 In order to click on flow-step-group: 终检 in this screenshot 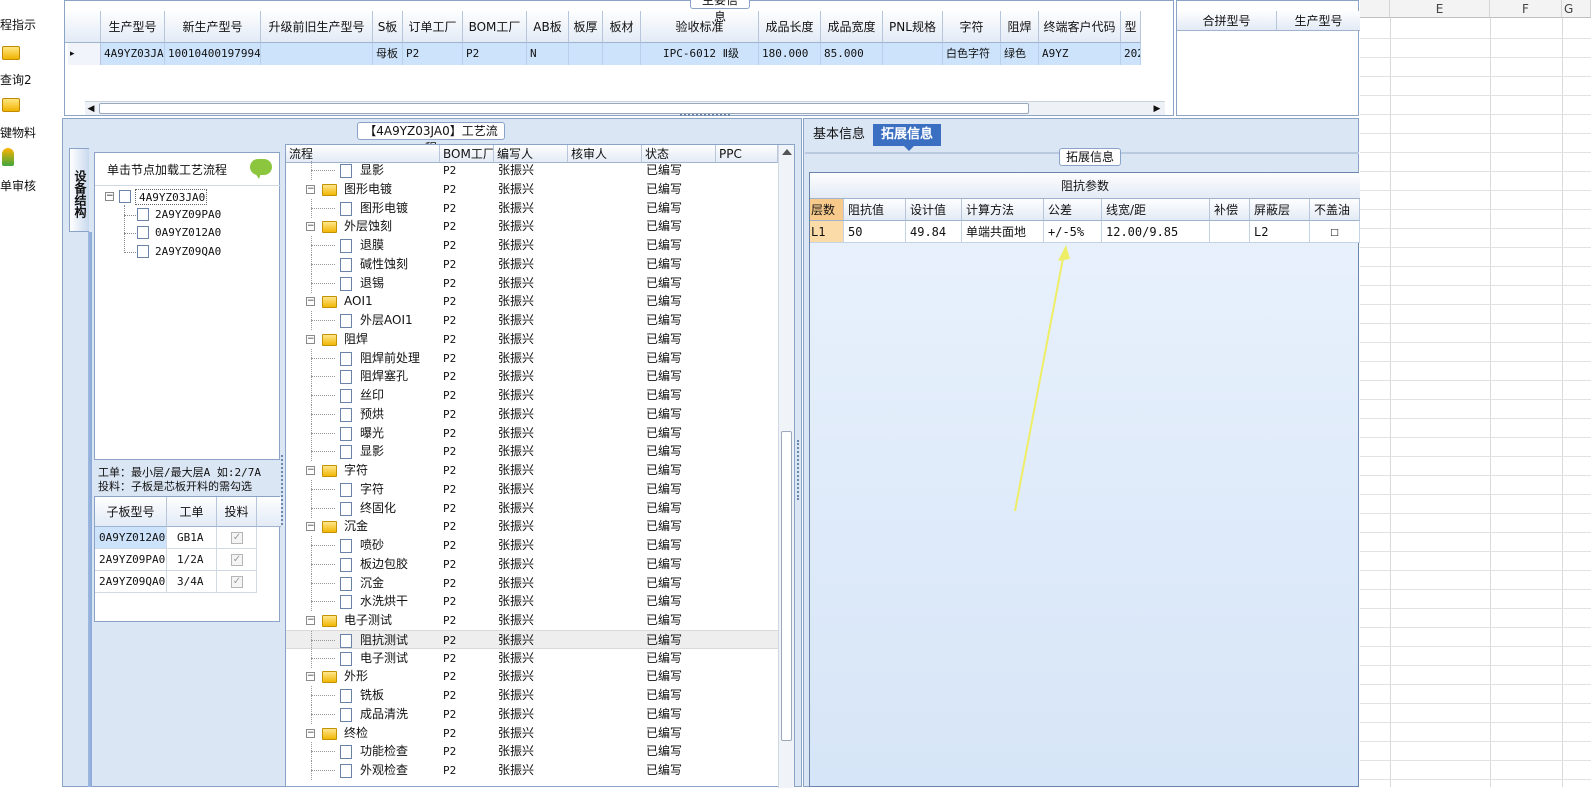, I will do `click(392, 733)`.